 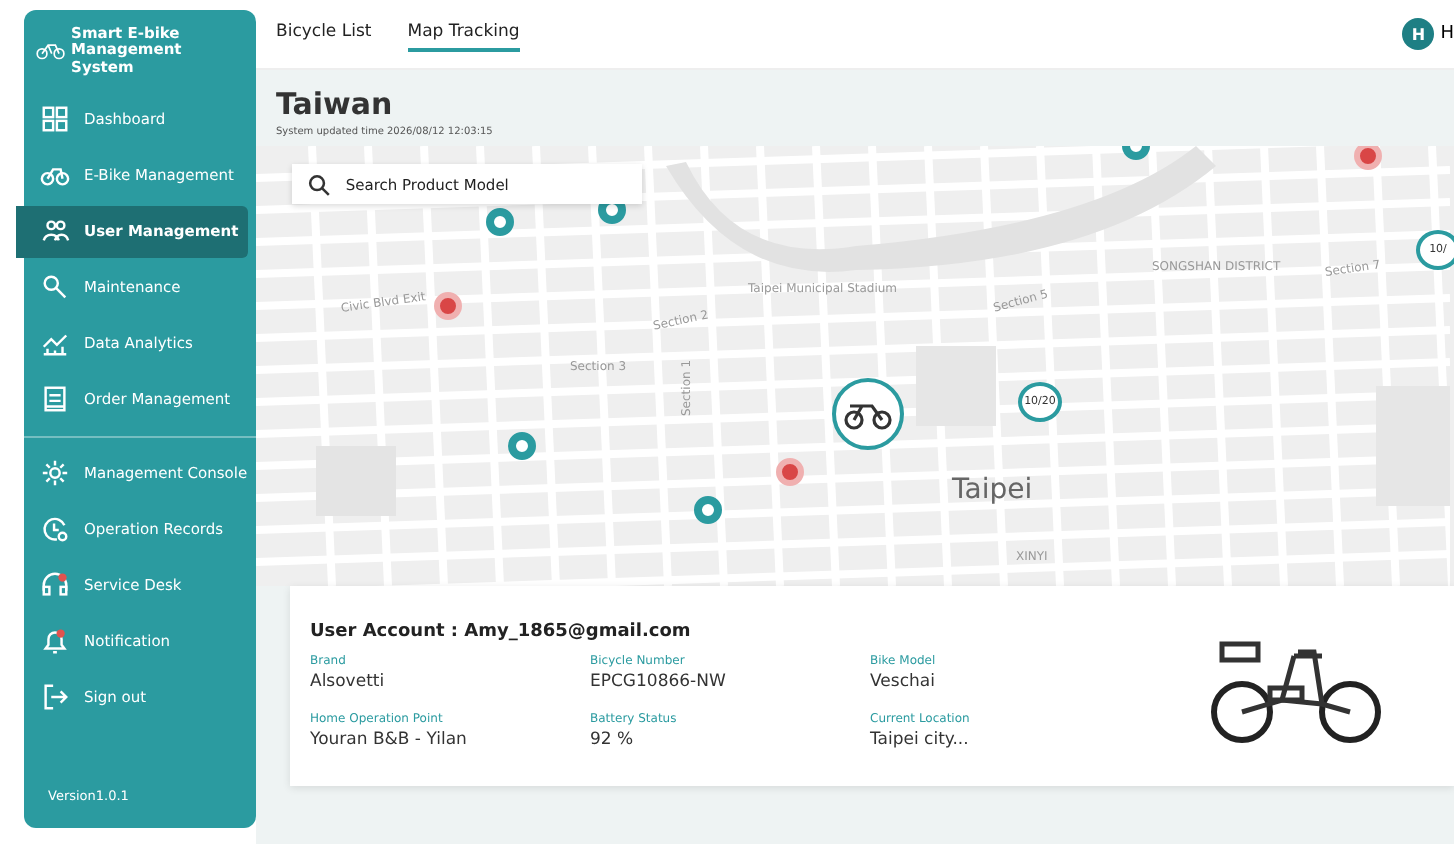 I want to click on page-title: Taiwan, so click(x=335, y=104).